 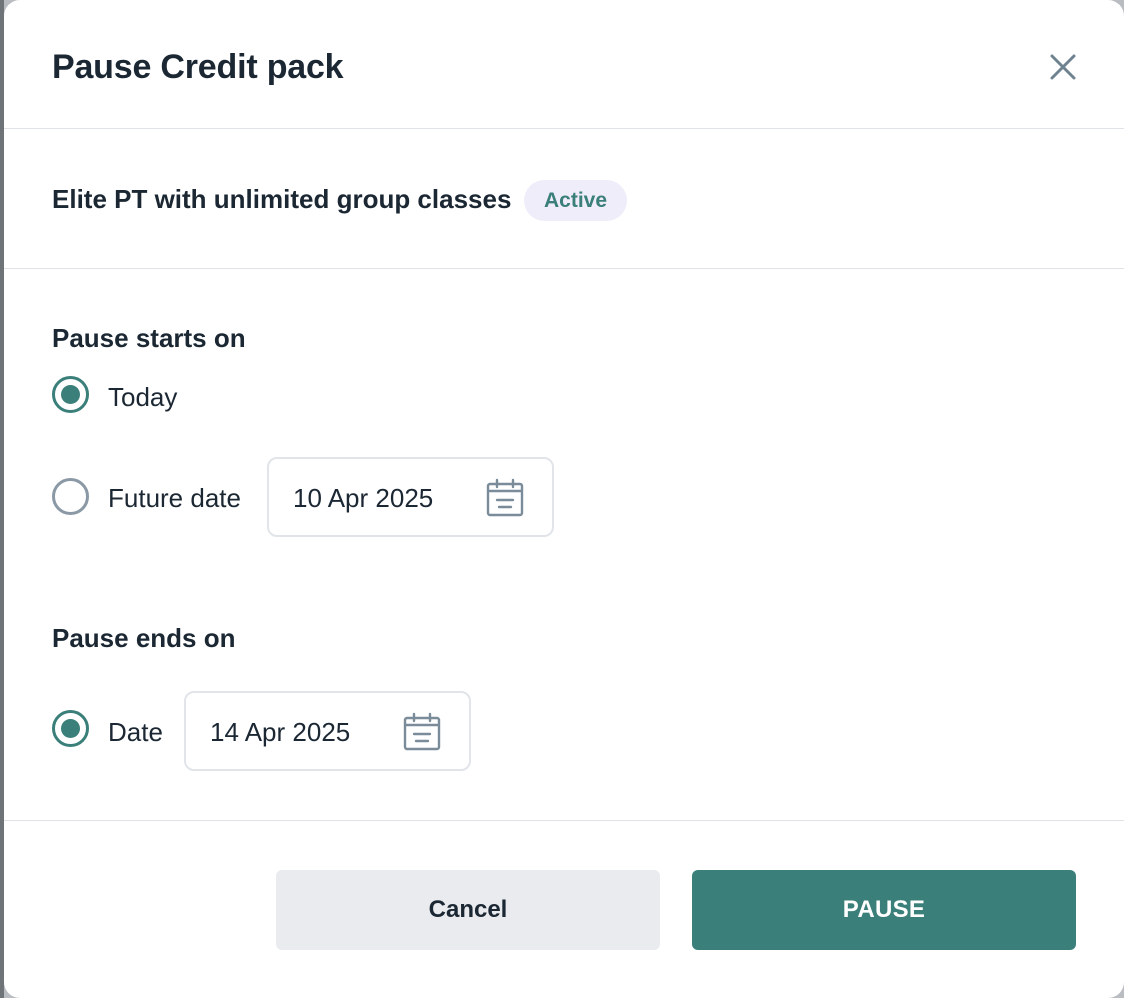 I want to click on pause-button: PAUSE, so click(x=884, y=910).